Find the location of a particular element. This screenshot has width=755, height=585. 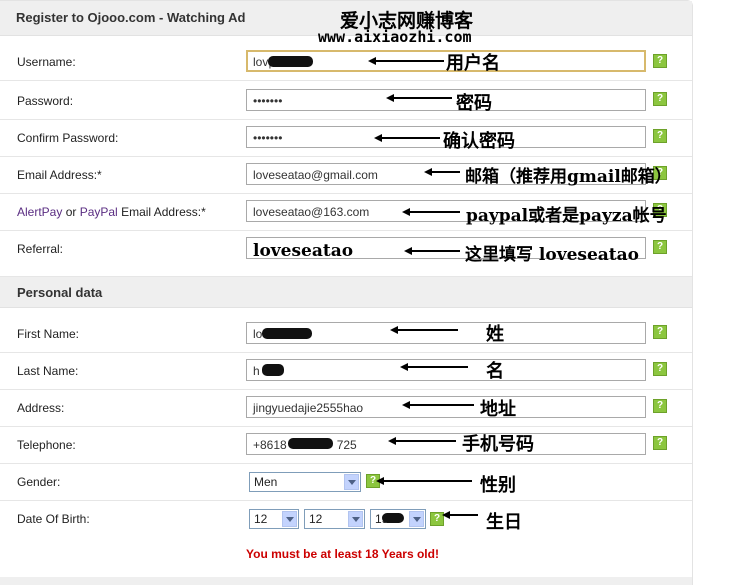

referral-handwritten-value: loveseatao is located at coordinates (303, 251).